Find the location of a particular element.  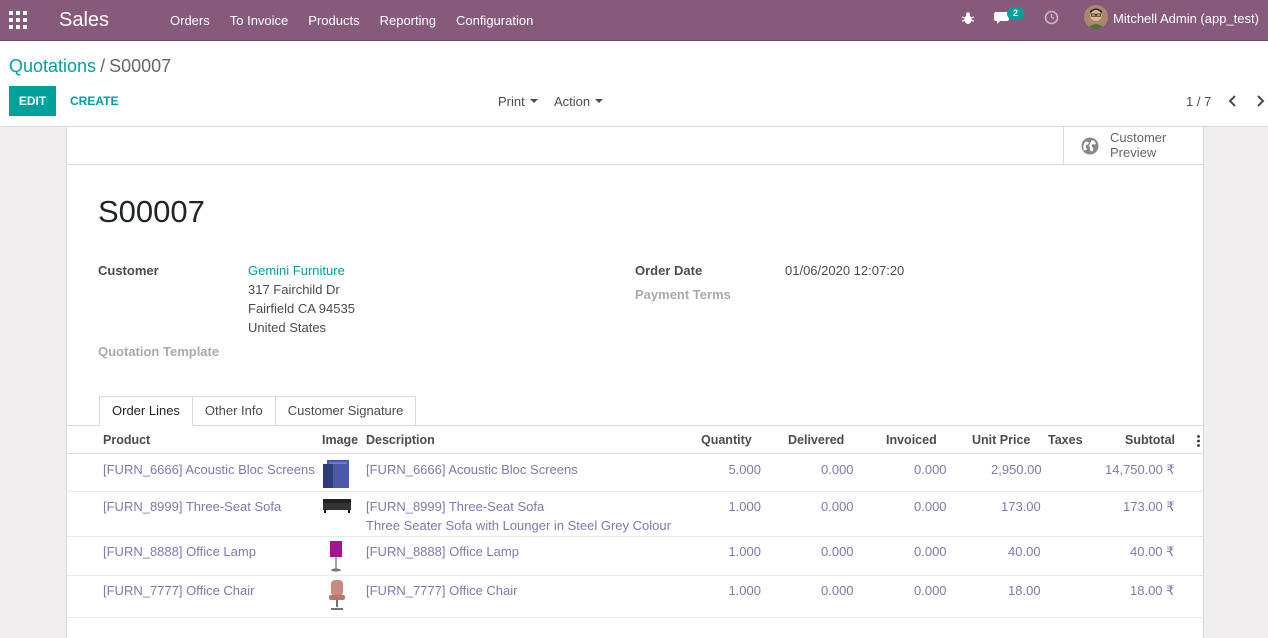

row-description: [FURN_7777] Office Chair is located at coordinates (442, 590).